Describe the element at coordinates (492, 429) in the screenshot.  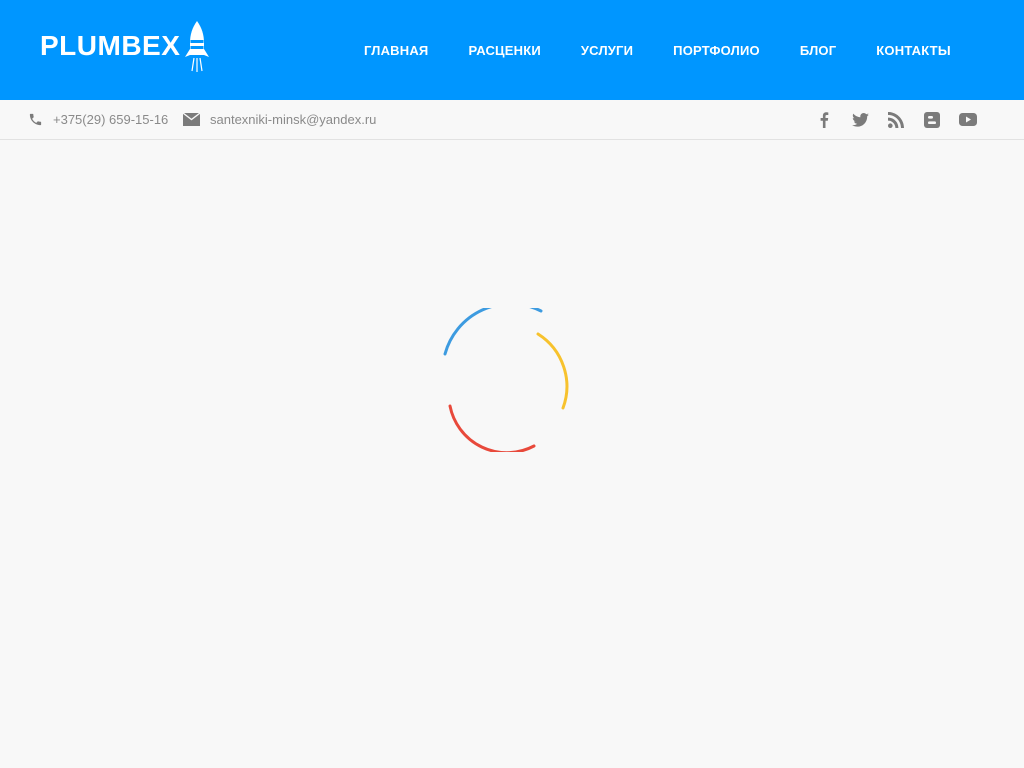
I see `spinner-arc-red` at that location.